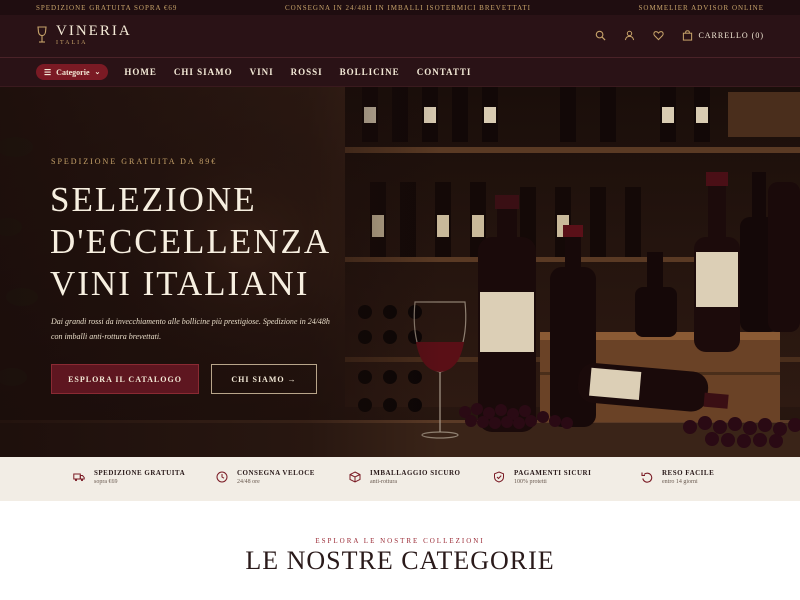 Image resolution: width=800 pixels, height=600 pixels. Describe the element at coordinates (140, 473) in the screenshot. I see `feature-title: SPEDIZIONE GRATUITA` at that location.